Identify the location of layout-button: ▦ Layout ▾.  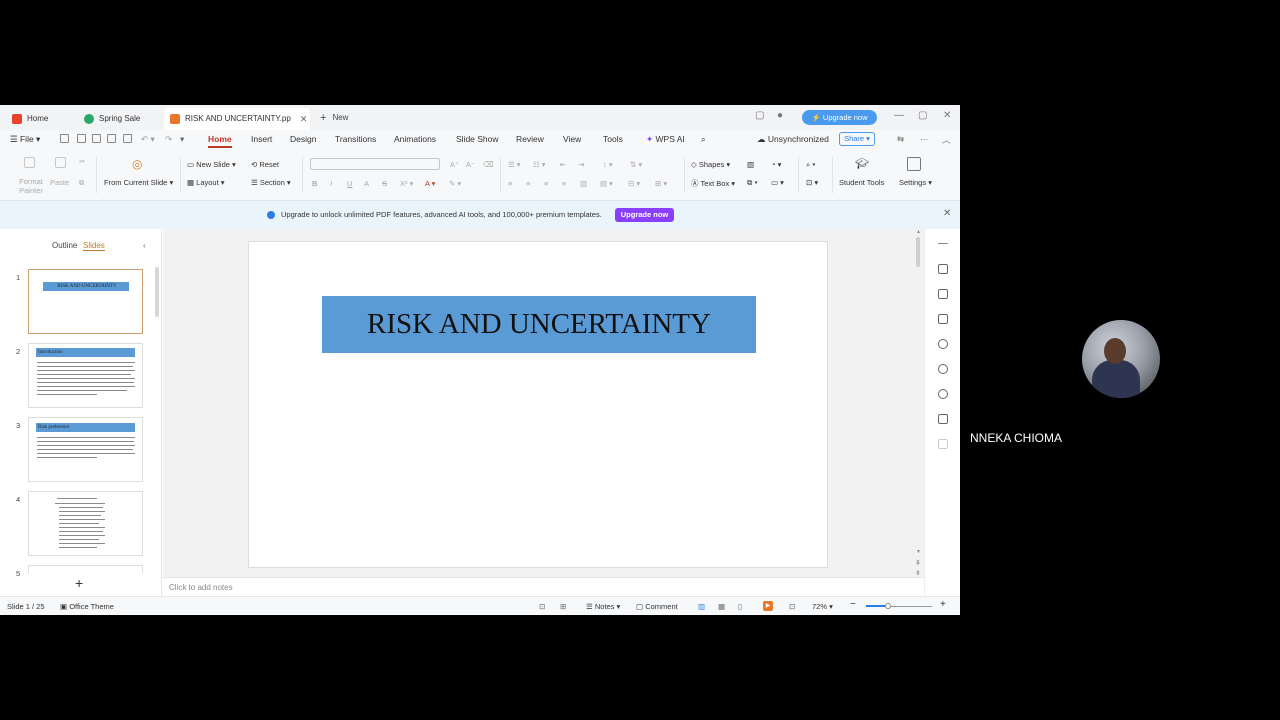
(206, 182).